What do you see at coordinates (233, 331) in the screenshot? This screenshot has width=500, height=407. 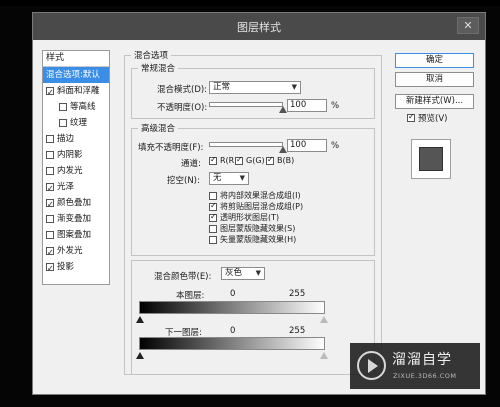 I see `underlying-layer-min: 0` at bounding box center [233, 331].